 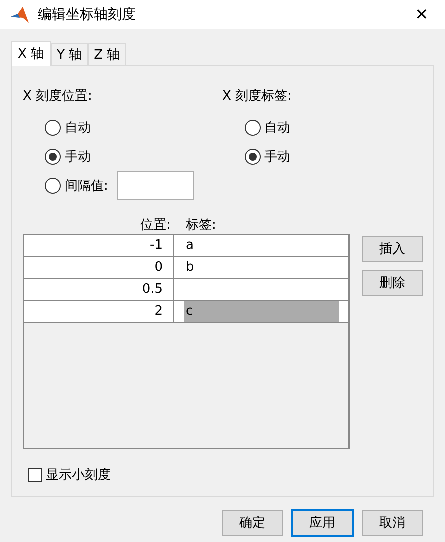 I want to click on column-header: 位置:, so click(x=156, y=225).